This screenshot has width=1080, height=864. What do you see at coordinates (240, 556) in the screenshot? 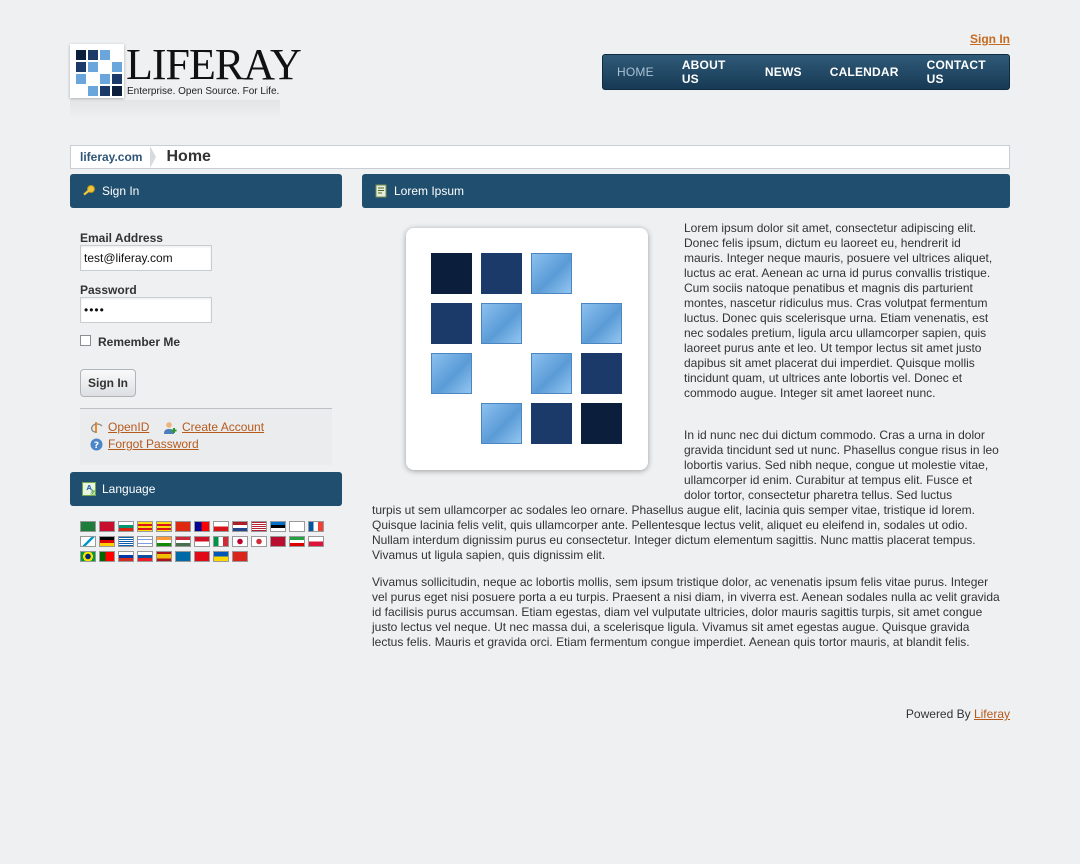
I see `flag-vietnamese-icon` at bounding box center [240, 556].